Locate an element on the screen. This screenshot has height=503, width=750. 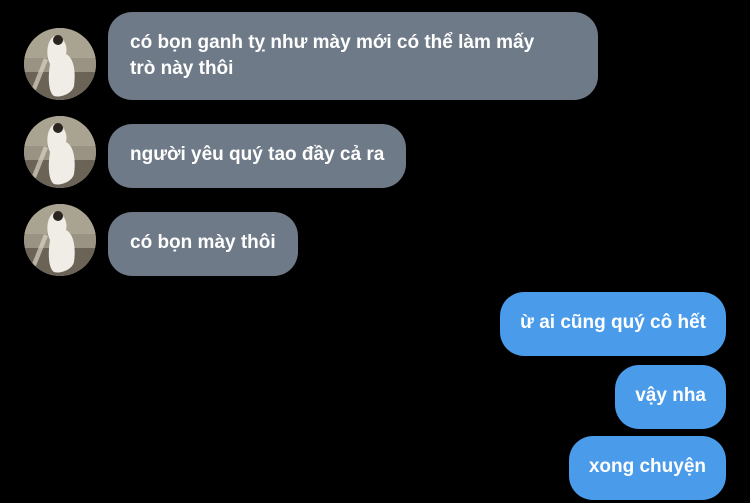
outgoing-message-bubble: ừ ai cũng quý cô hết is located at coordinates (613, 324).